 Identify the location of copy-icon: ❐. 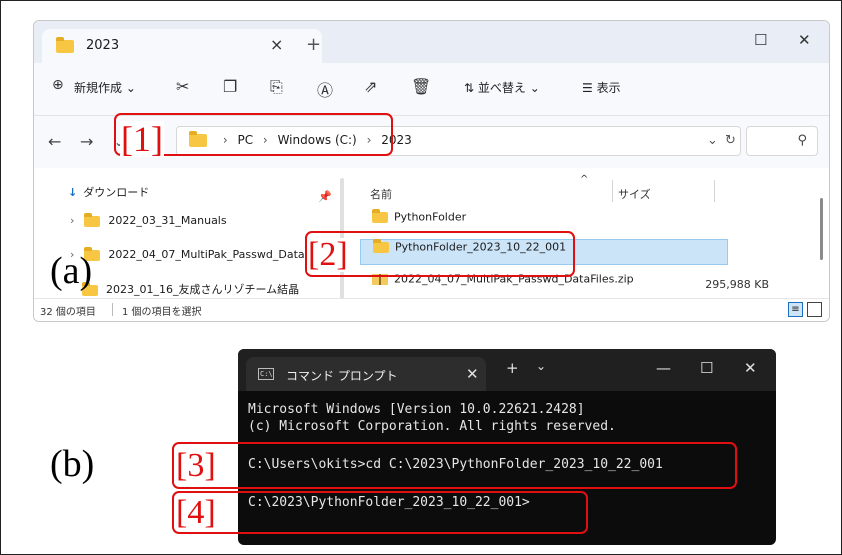
(230, 86).